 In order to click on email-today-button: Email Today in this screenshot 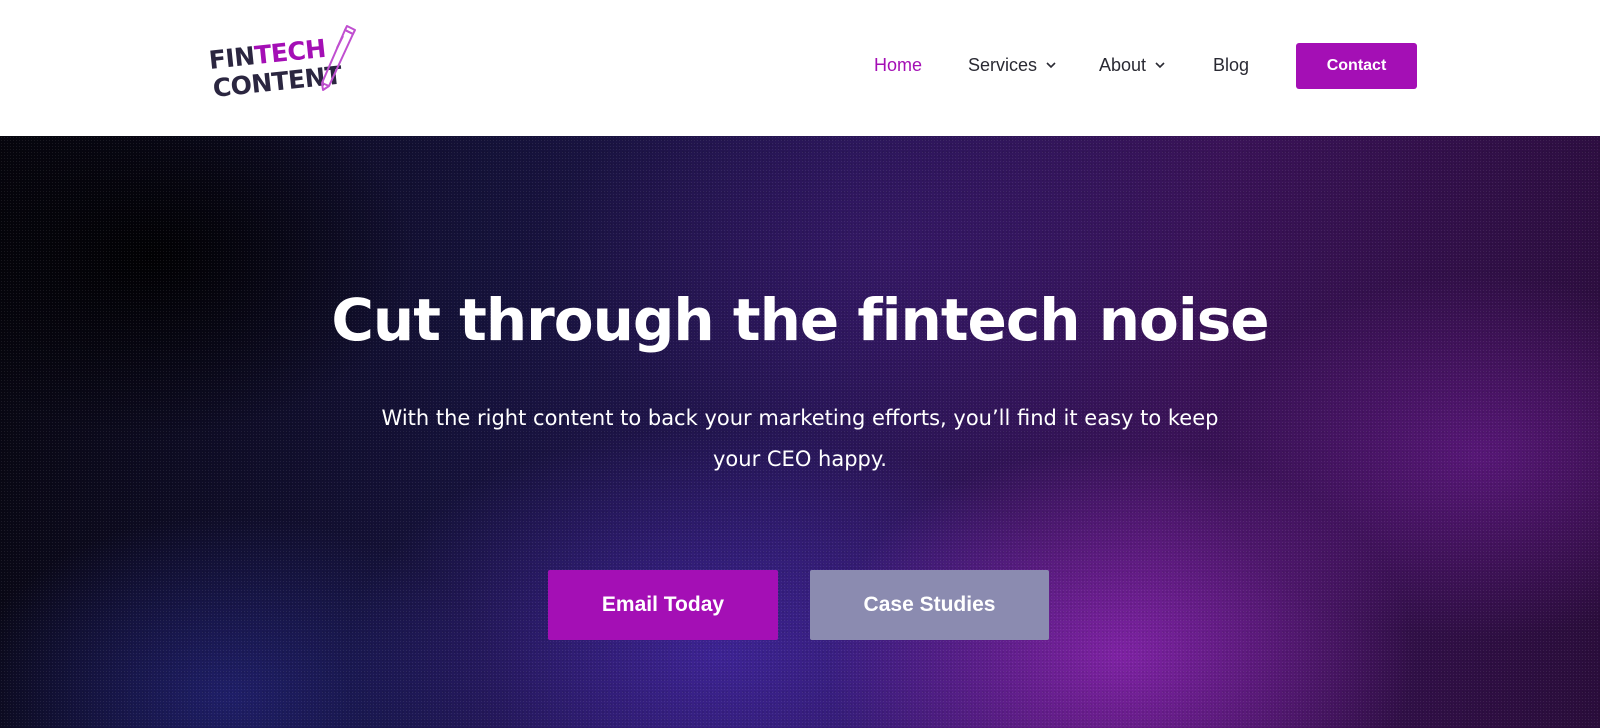, I will do `click(663, 605)`.